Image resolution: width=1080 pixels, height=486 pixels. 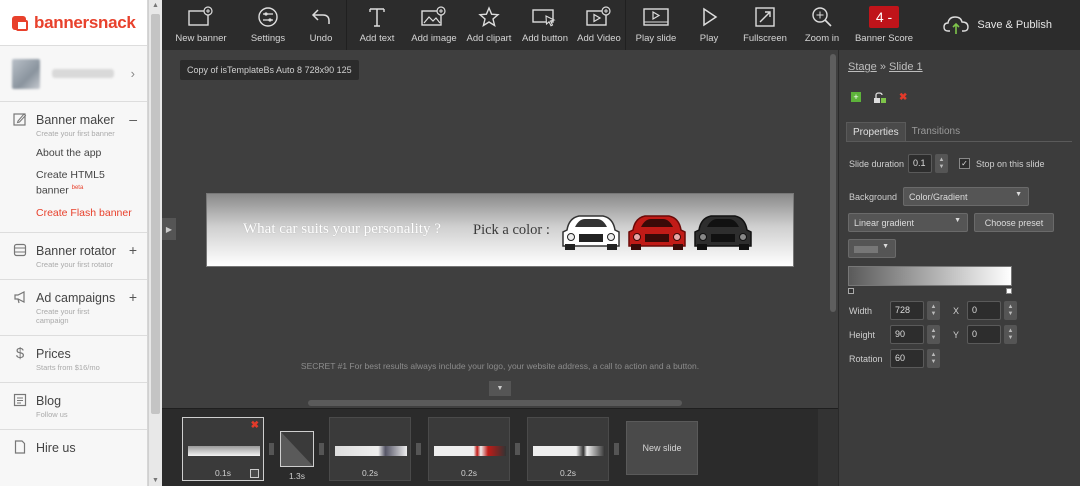 I want to click on collapse-button: –, so click(x=133, y=119).